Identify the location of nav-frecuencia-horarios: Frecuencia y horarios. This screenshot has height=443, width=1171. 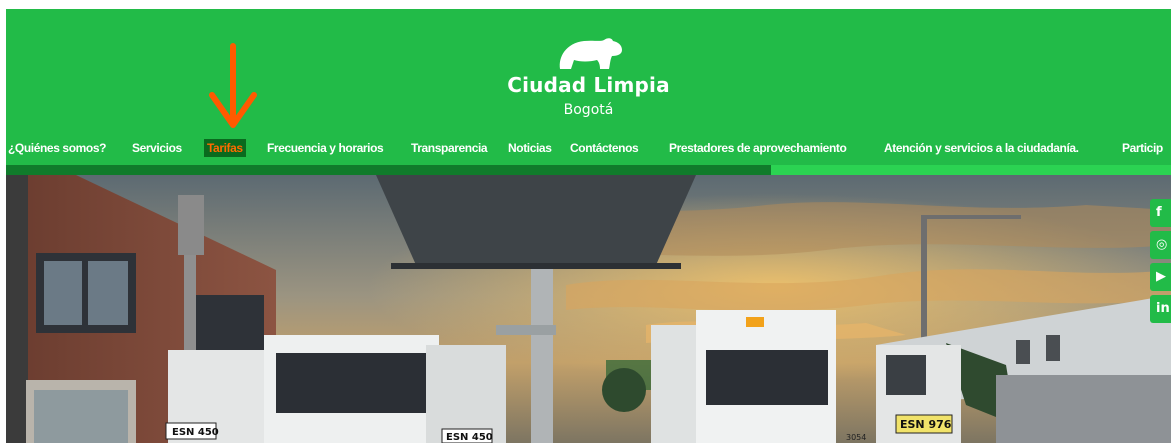
(325, 148).